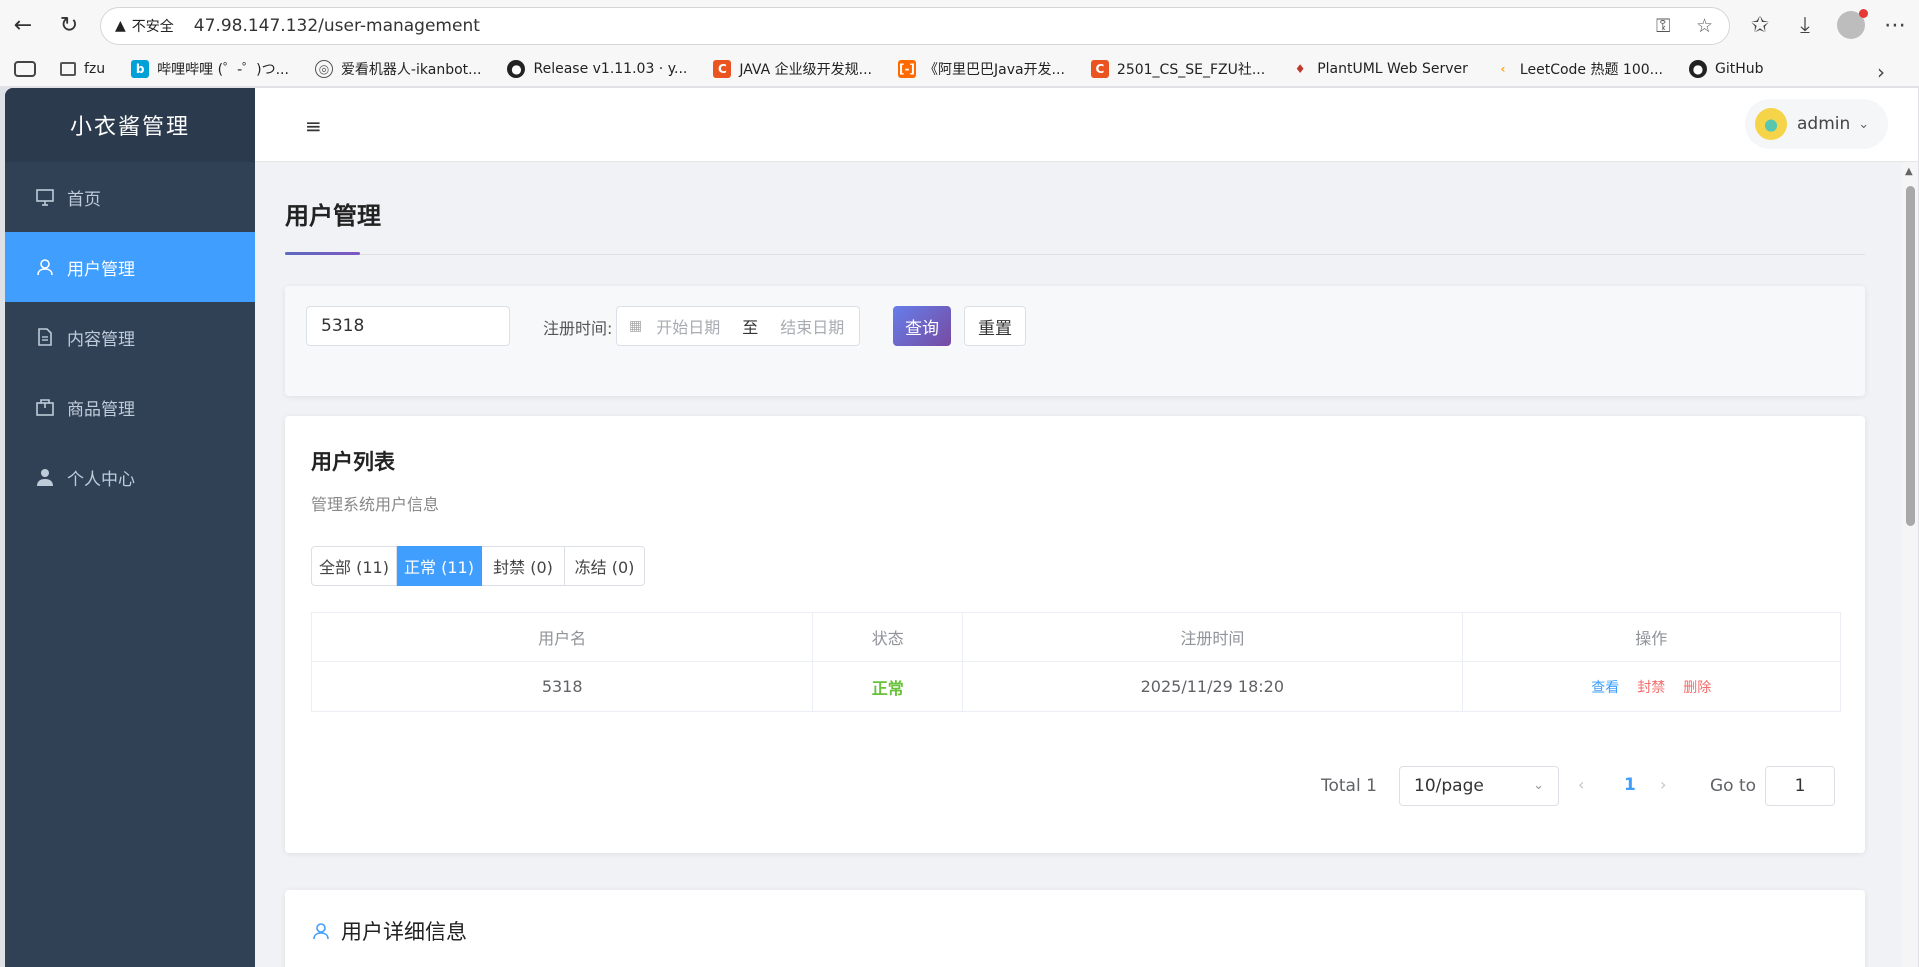 This screenshot has height=967, width=1919. Describe the element at coordinates (130, 527) in the screenshot. I see `sidebar: 小衣酱管理 首页 用户管理 内容管理 商品管理 个人中心` at that location.